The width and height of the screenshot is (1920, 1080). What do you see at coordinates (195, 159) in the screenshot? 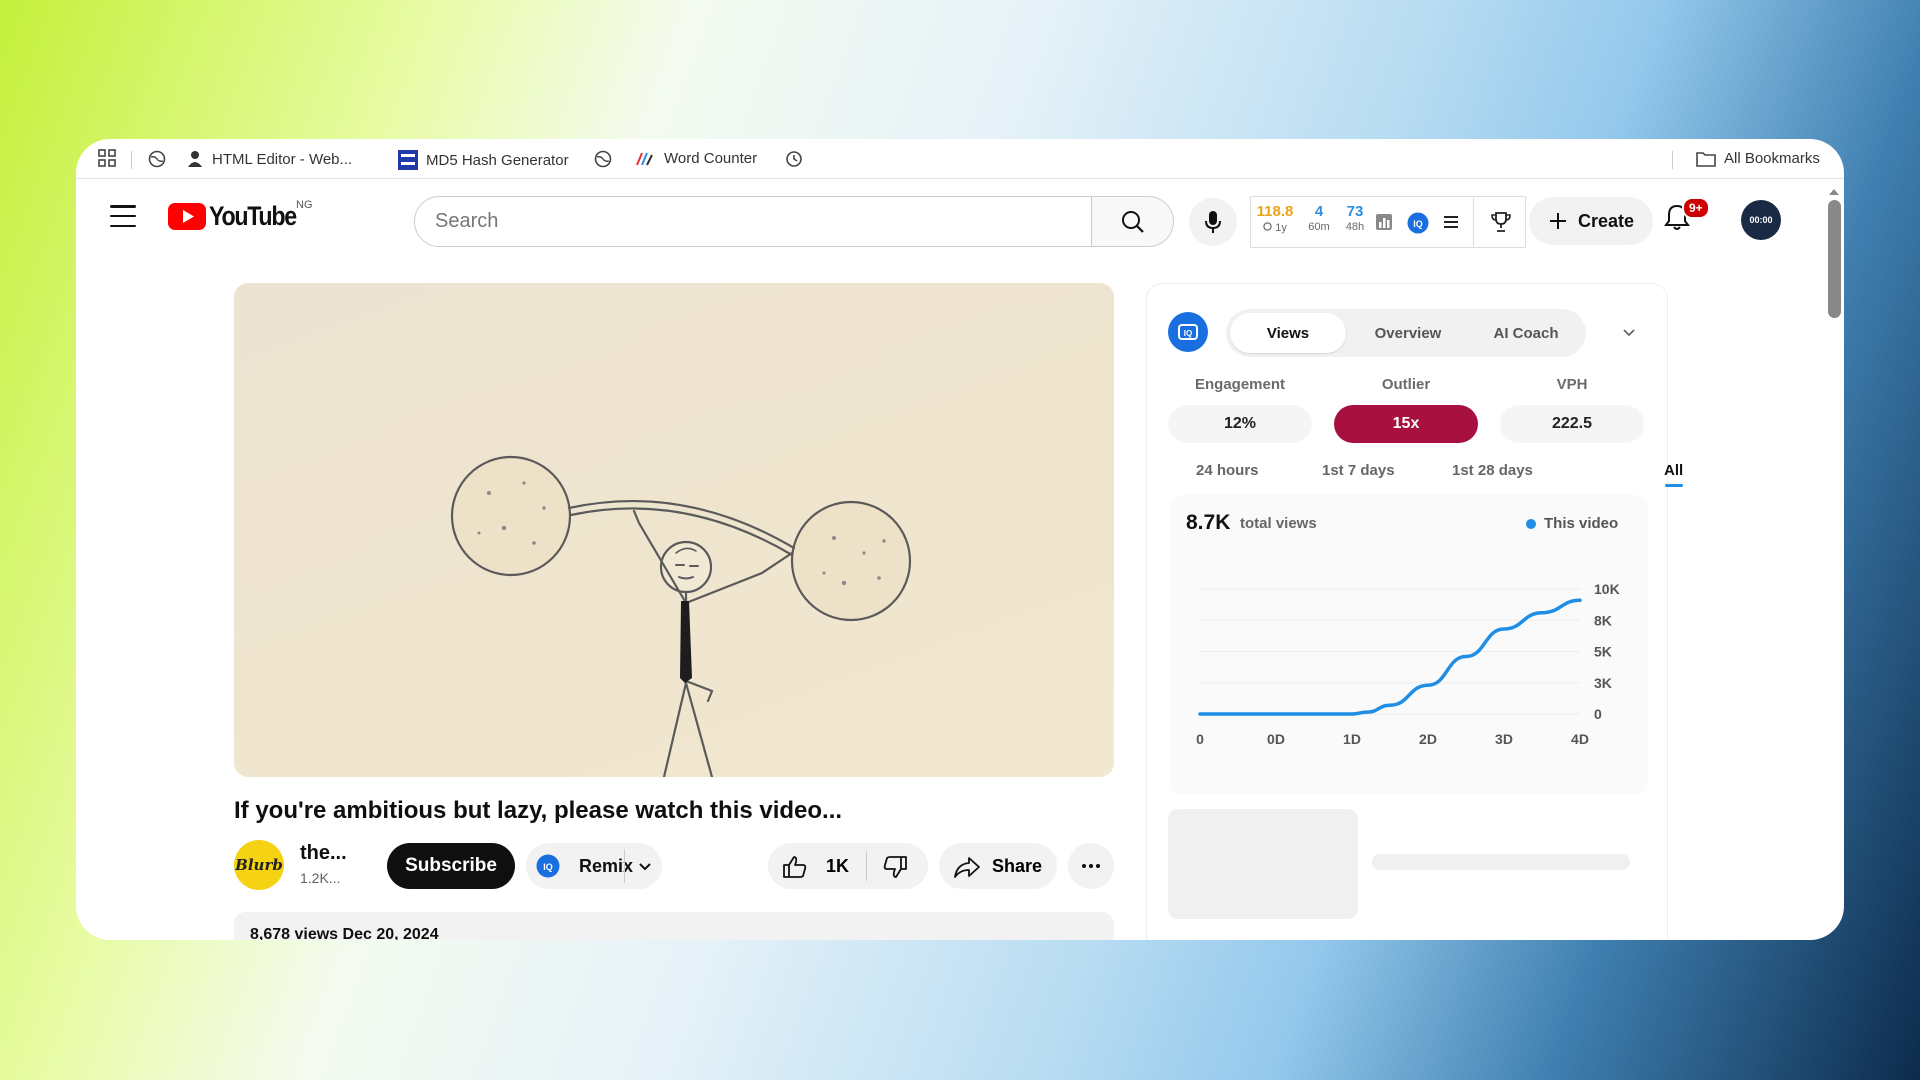
I see `person-icon` at bounding box center [195, 159].